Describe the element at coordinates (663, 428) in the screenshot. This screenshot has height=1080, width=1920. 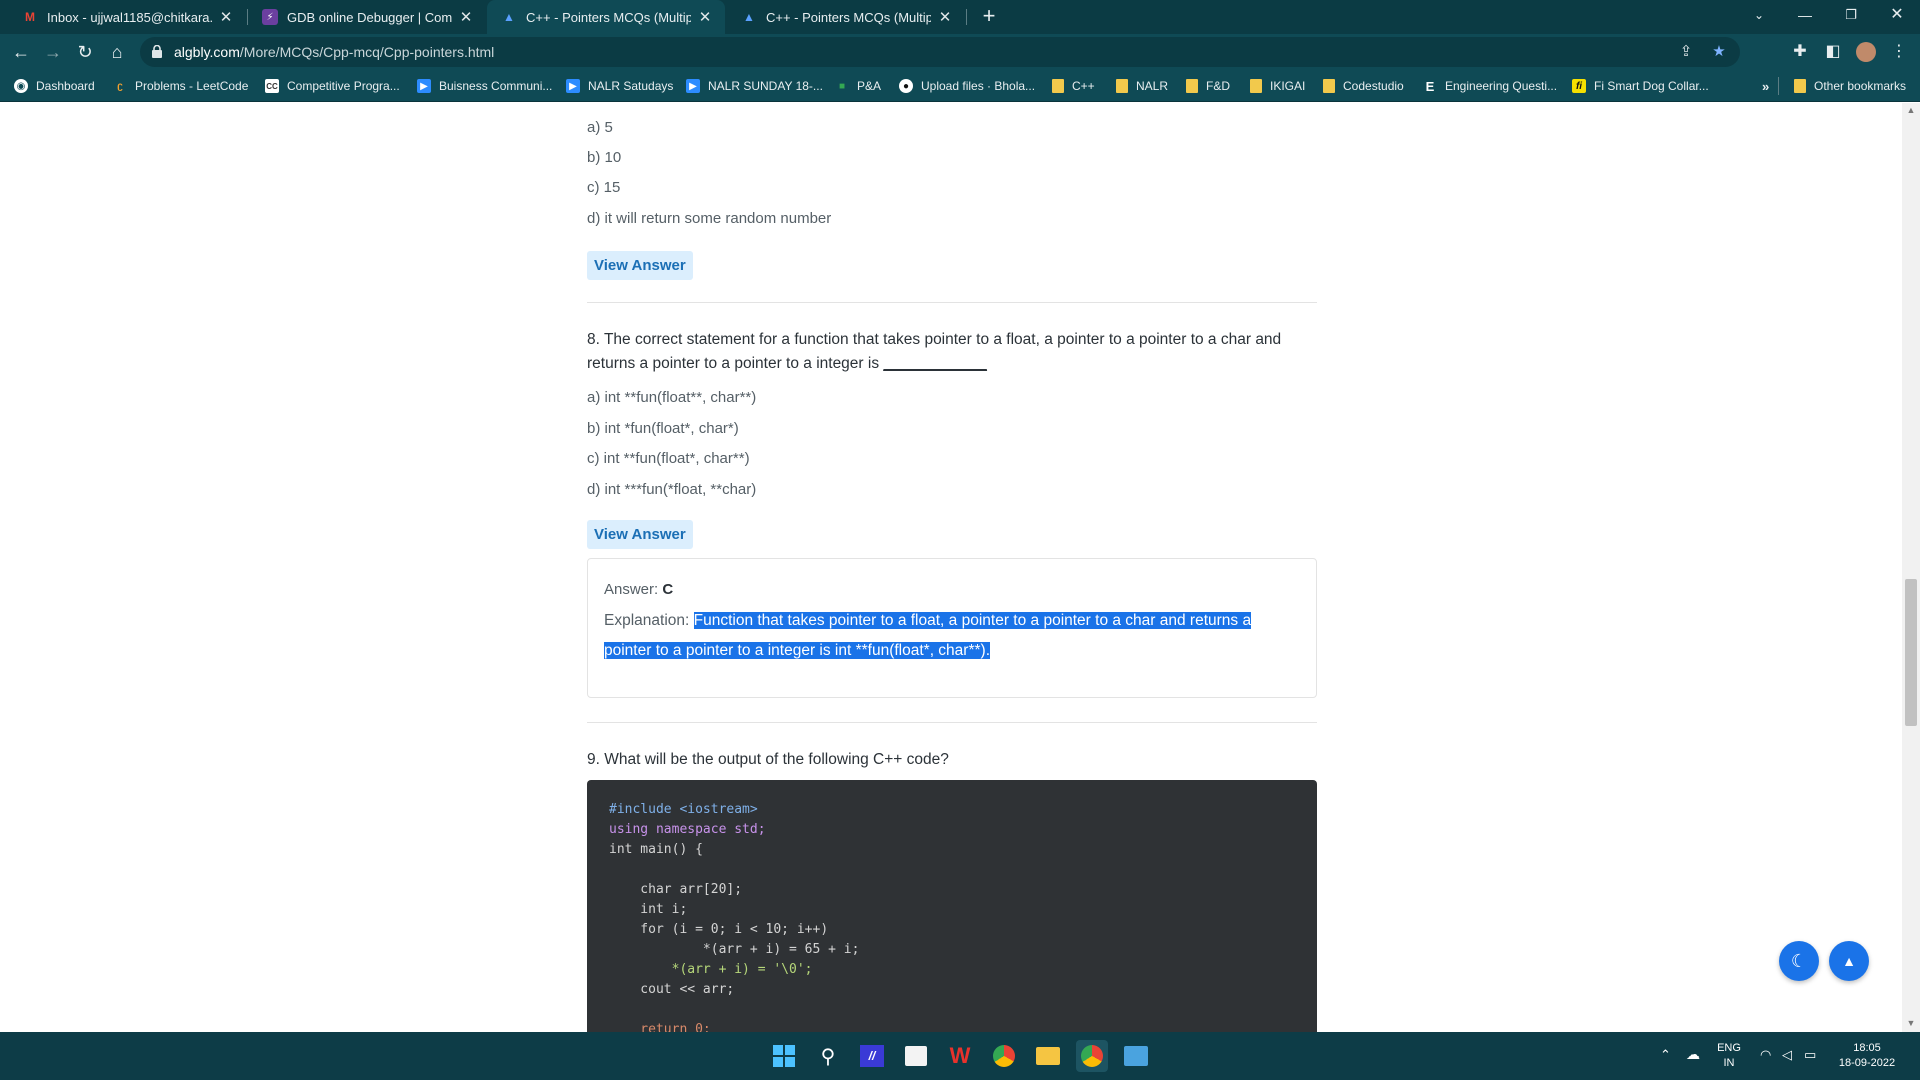
I see `q8-option-b: b) int *fun(float*, char*)` at that location.